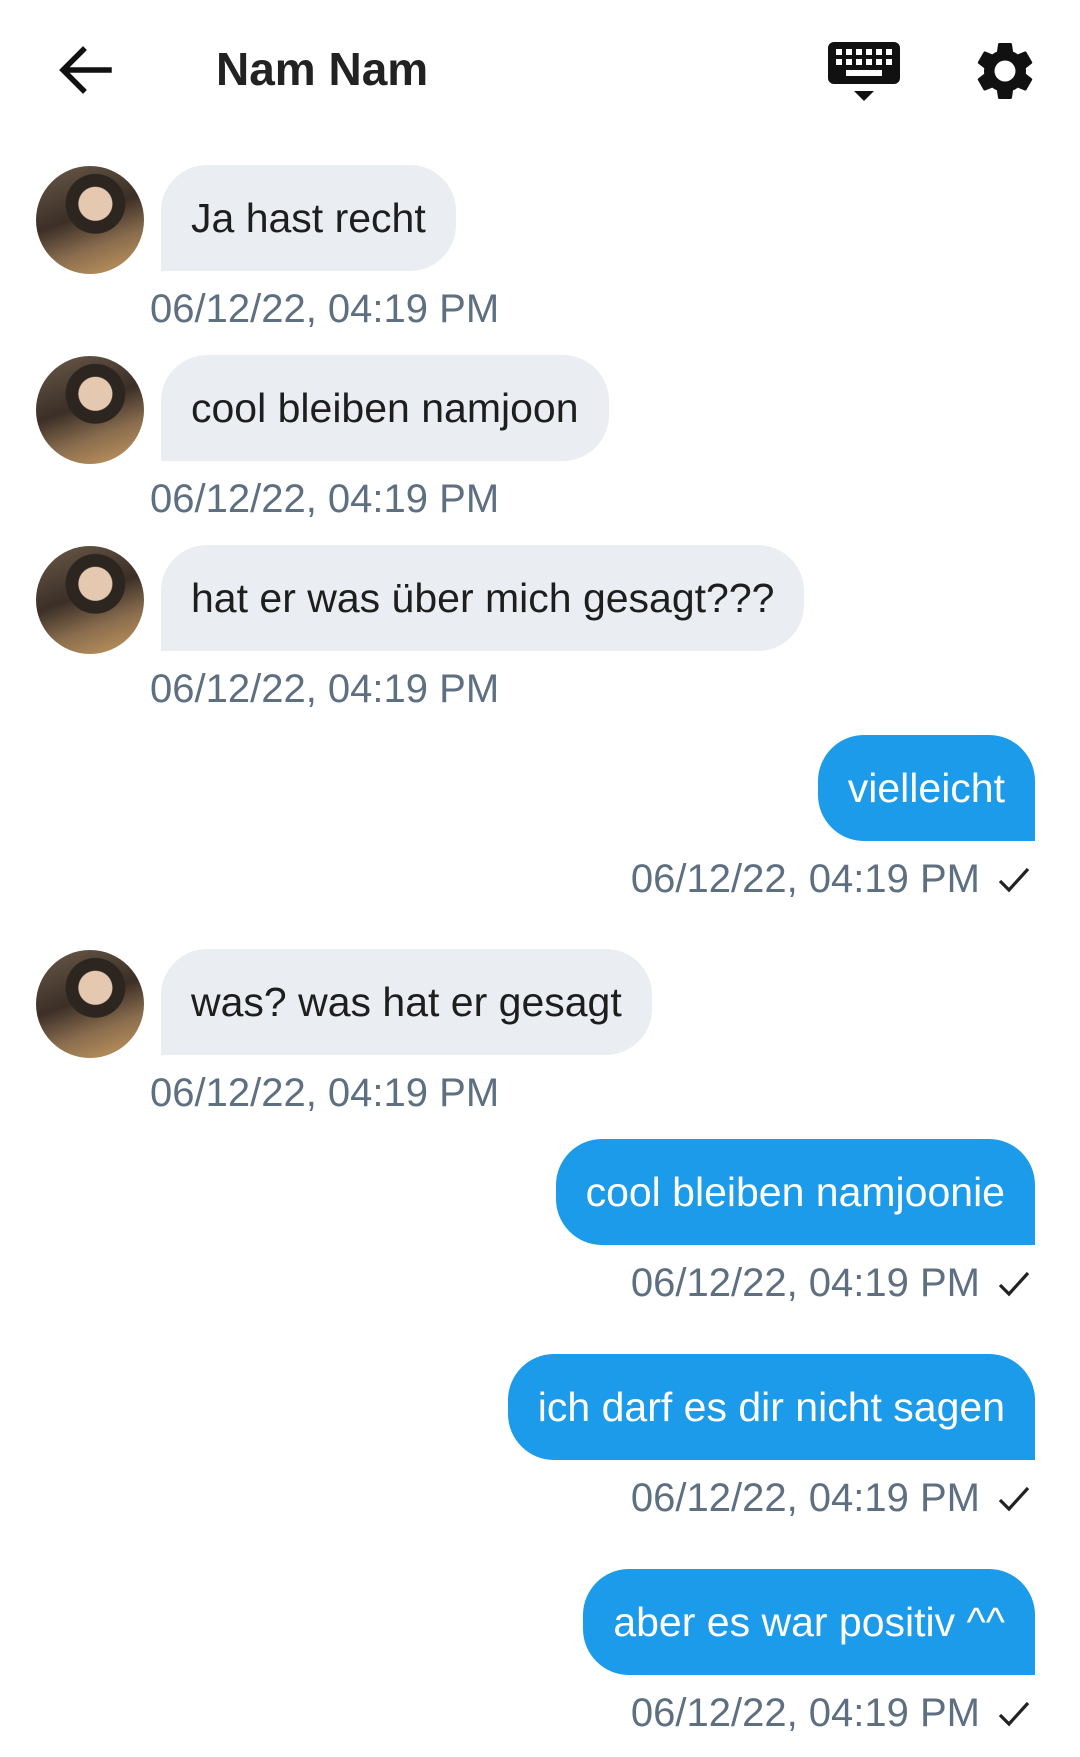 The image size is (1080, 1757). I want to click on keyboard-button, so click(864, 71).